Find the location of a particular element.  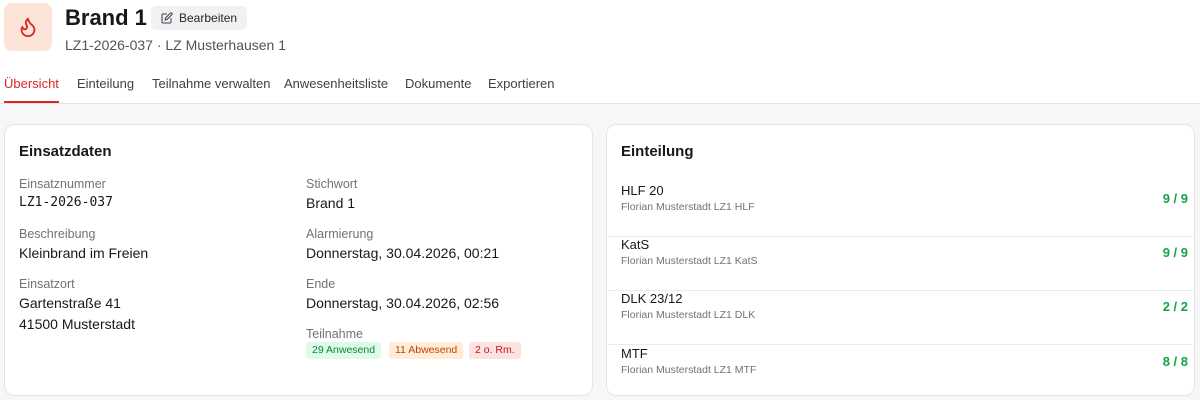

unit-row: HLF 20 Florian Musterstadt LZ1 HLF 9 / 9 is located at coordinates (900, 210).